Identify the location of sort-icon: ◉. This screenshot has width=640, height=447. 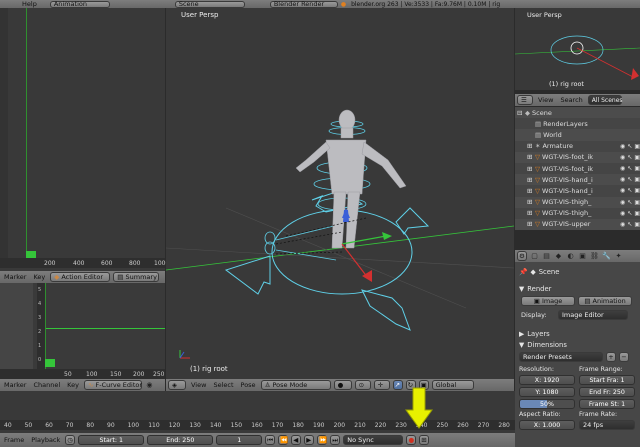
(149, 385).